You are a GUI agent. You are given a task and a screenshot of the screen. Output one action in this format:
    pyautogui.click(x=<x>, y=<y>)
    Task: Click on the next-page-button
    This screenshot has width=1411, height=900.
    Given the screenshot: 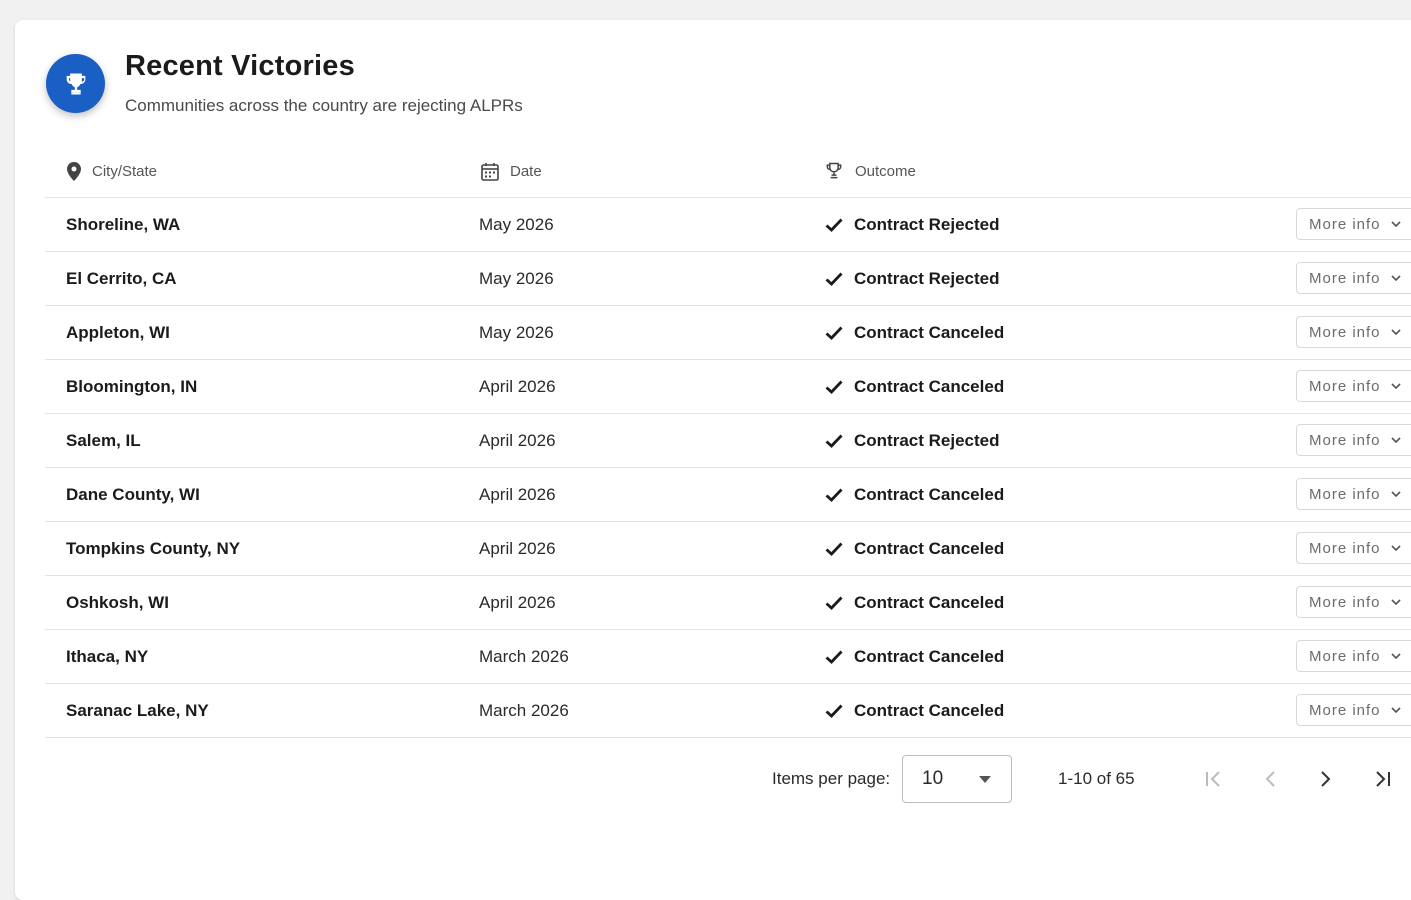 What is the action you would take?
    pyautogui.click(x=1326, y=779)
    